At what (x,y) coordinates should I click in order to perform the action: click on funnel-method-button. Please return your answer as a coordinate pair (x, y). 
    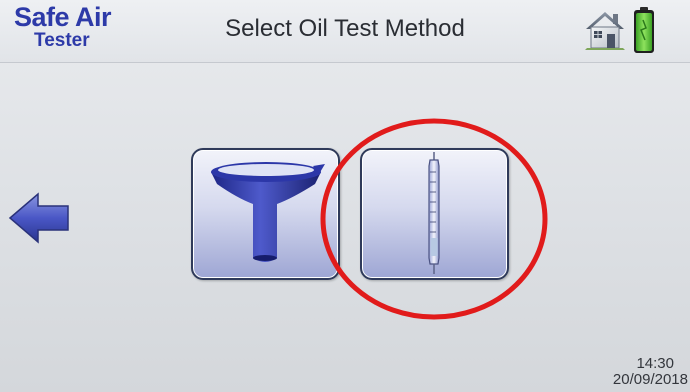
    Looking at the image, I should click on (265, 214).